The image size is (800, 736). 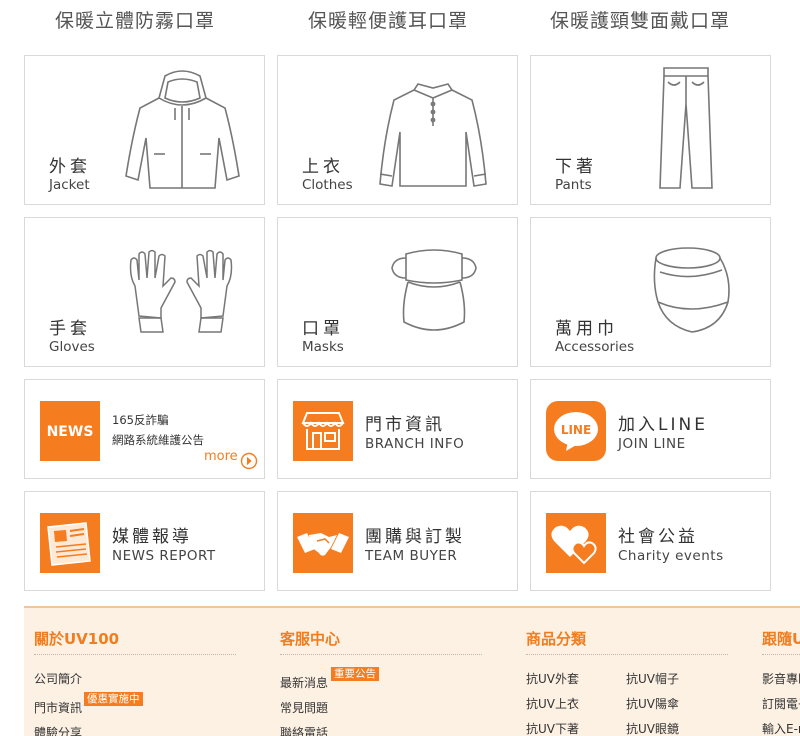 I want to click on footer-link: 抗UV上衣, so click(x=552, y=703).